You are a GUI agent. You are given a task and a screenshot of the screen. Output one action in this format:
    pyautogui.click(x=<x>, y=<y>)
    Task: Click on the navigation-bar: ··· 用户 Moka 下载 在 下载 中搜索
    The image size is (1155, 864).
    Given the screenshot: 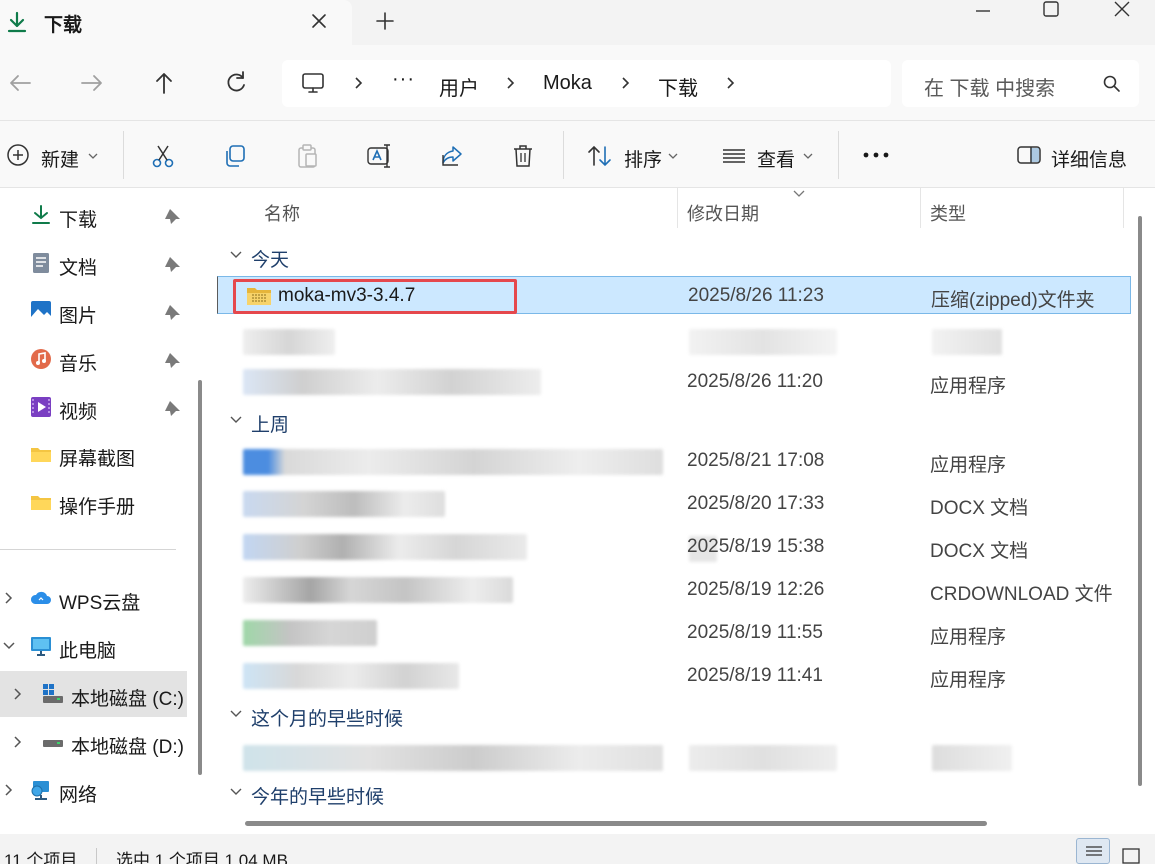 What is the action you would take?
    pyautogui.click(x=577, y=82)
    